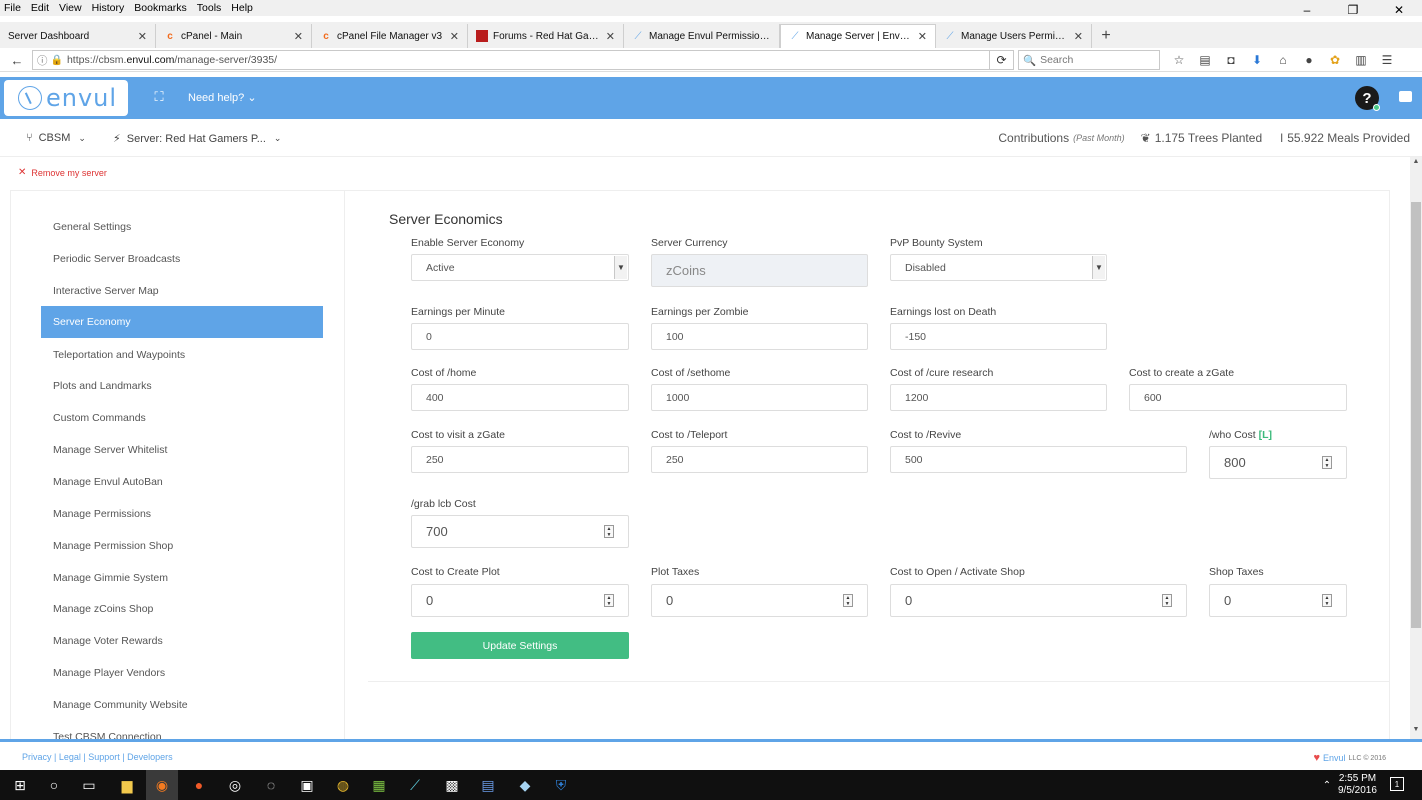 Image resolution: width=1422 pixels, height=800 pixels. Describe the element at coordinates (520, 645) in the screenshot. I see `update-settings-button: Update Settings` at that location.